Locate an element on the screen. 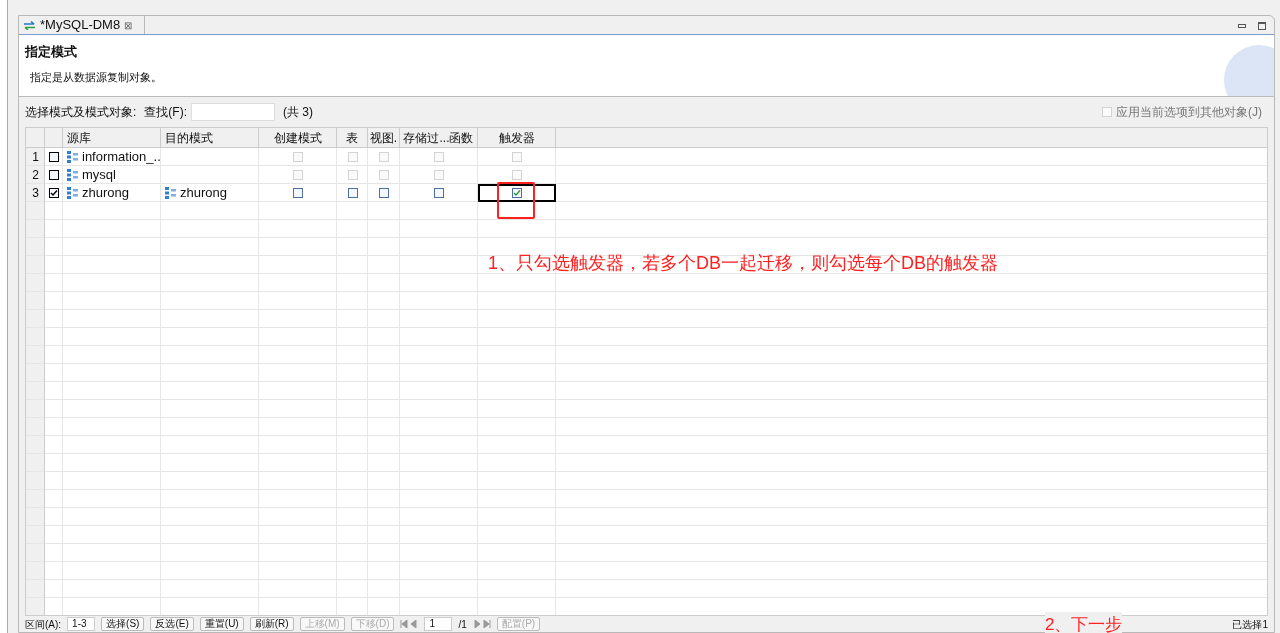 The width and height of the screenshot is (1280, 633). selection-status: 已选择1 is located at coordinates (1250, 624).